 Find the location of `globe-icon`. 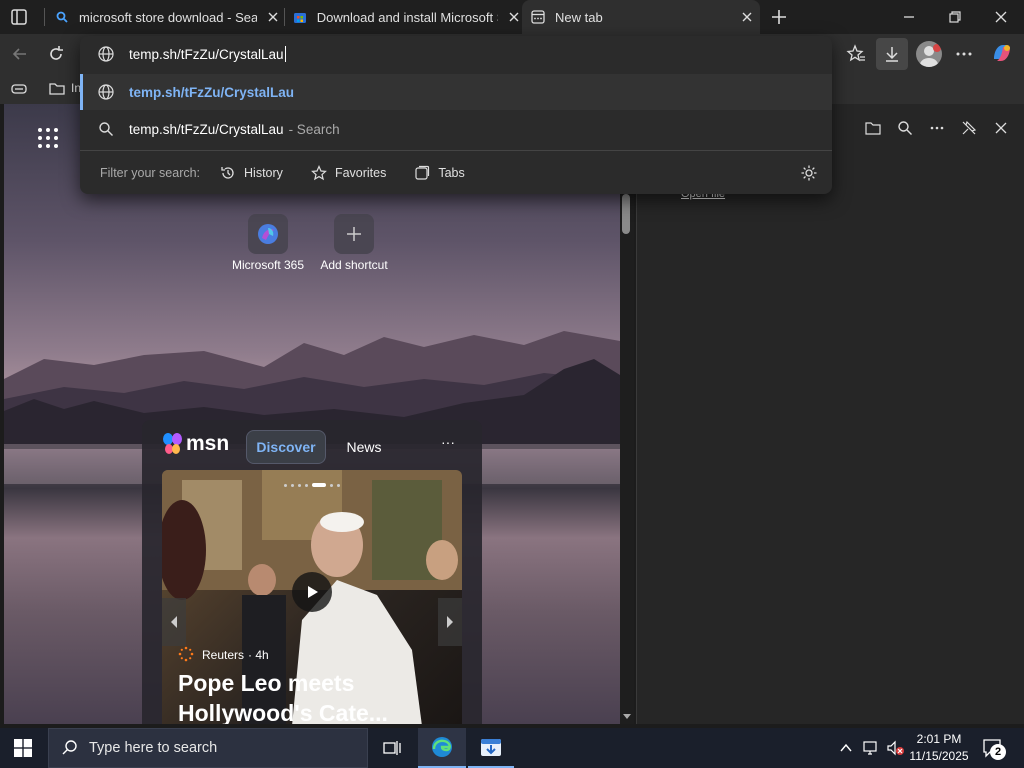

globe-icon is located at coordinates (106, 54).